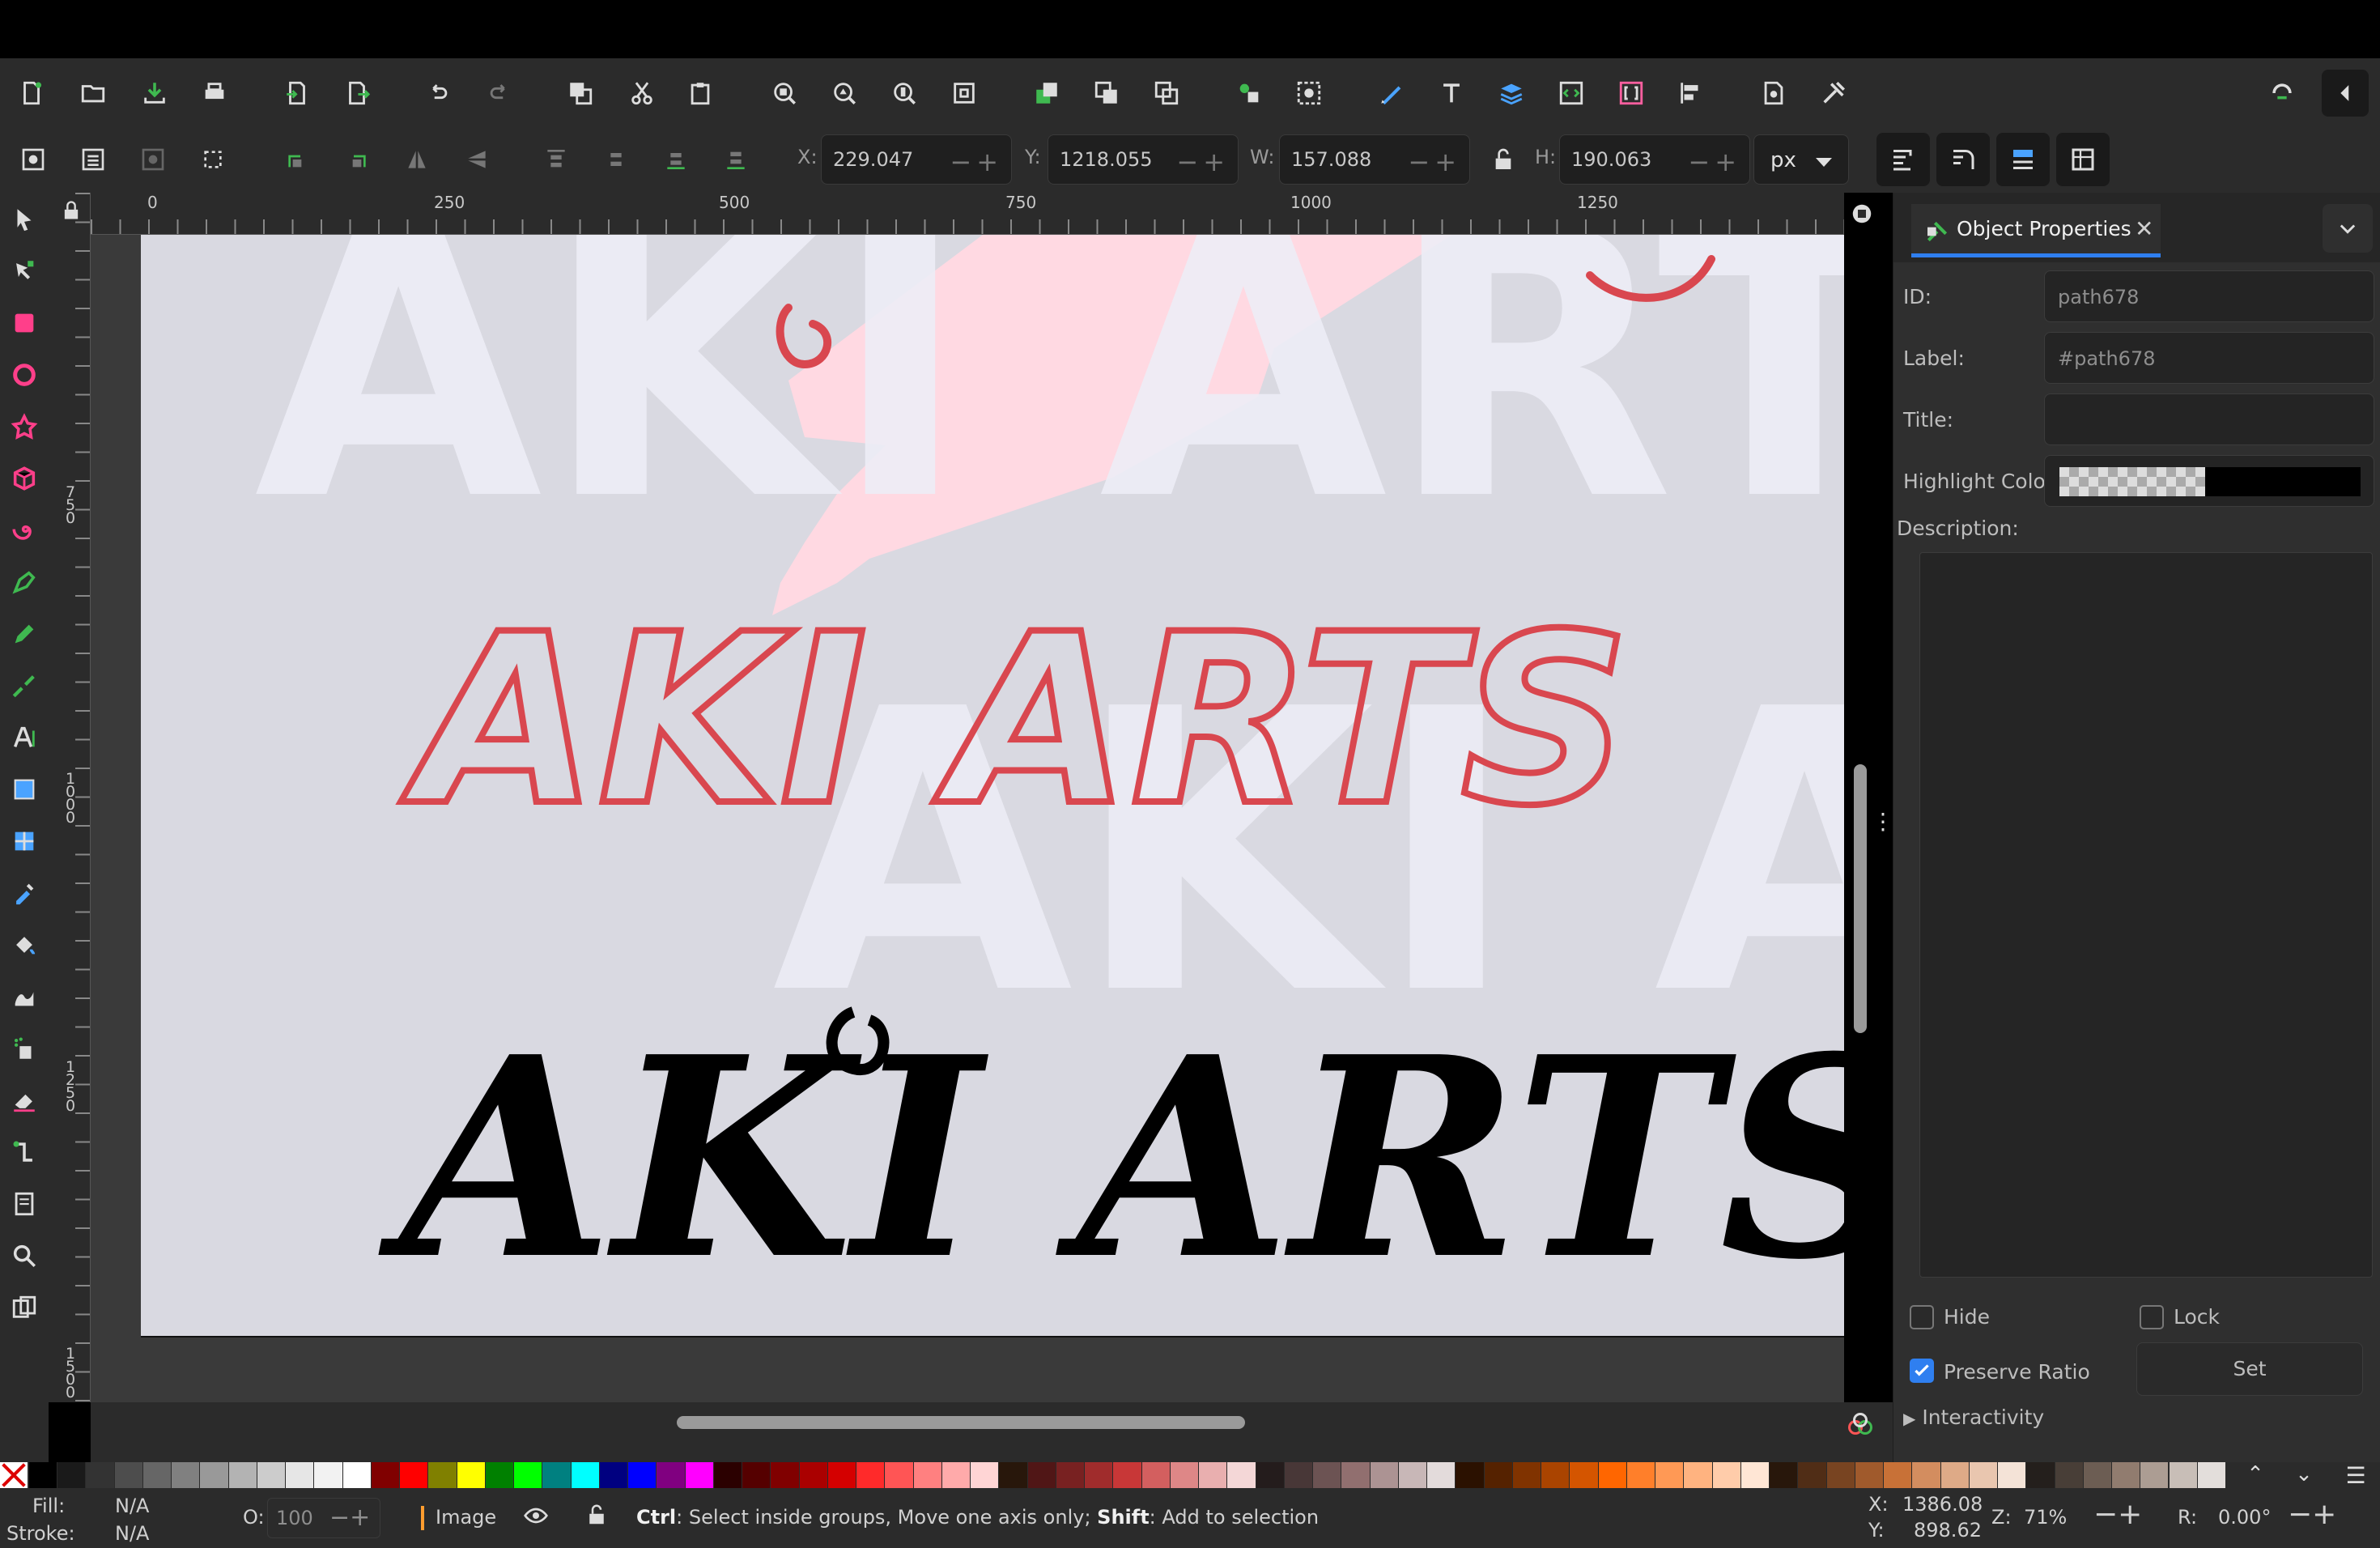 This screenshot has width=2380, height=1548. I want to click on label-field: #path678, so click(2209, 358).